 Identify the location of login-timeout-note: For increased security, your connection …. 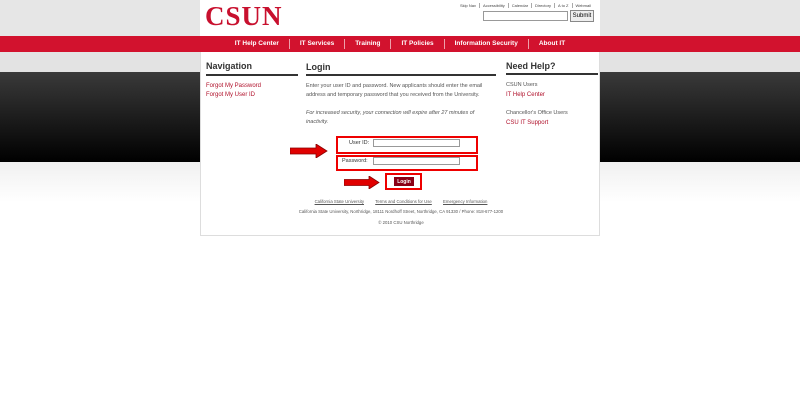
(390, 117).